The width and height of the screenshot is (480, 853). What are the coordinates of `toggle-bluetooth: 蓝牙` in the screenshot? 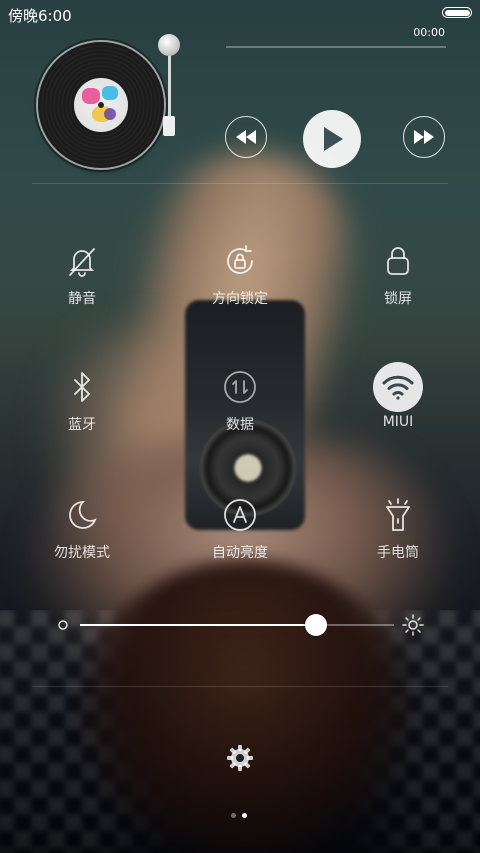 It's located at (82, 398).